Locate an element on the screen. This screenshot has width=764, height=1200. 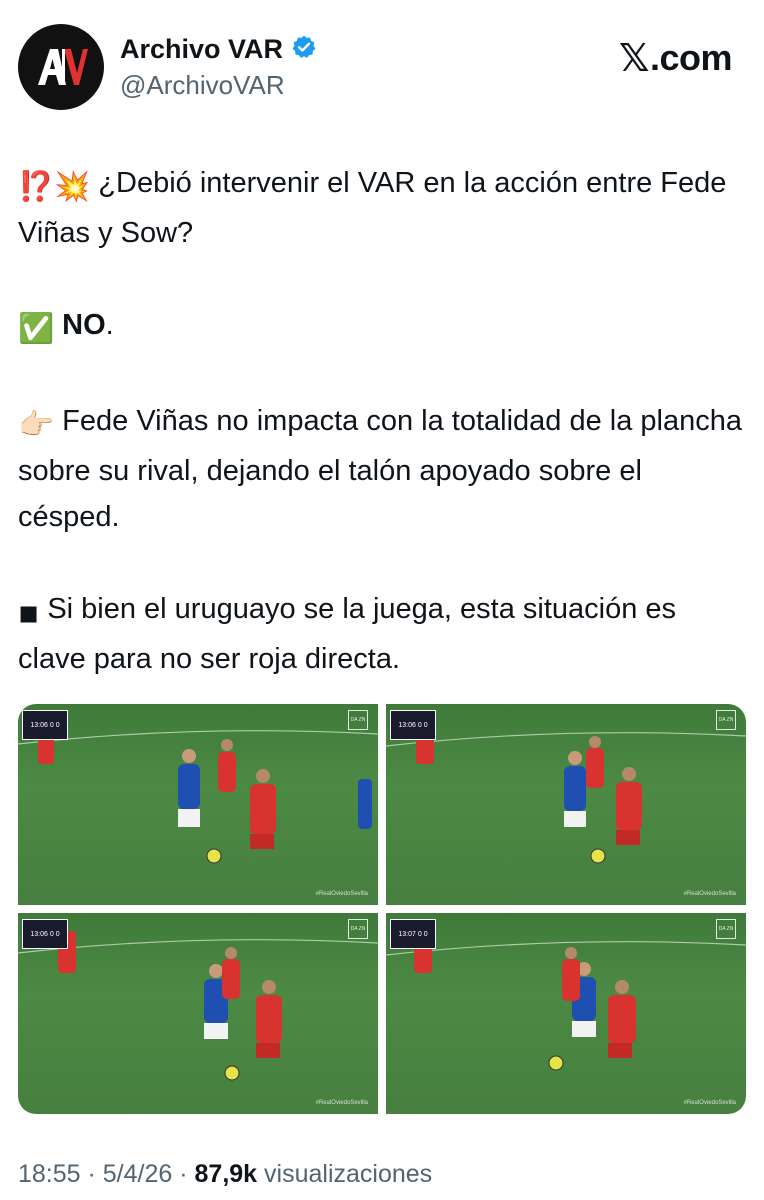
scoreboard: 13:07 0 0 is located at coordinates (413, 934).